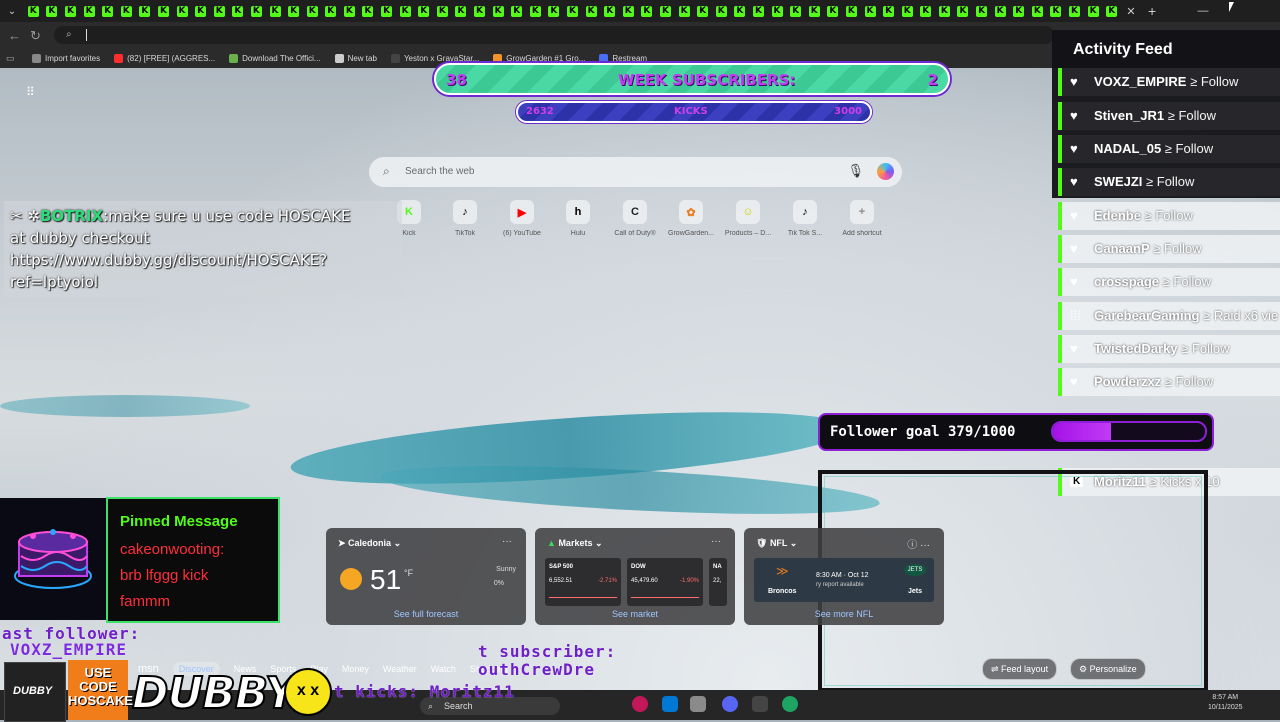 Image resolution: width=1280 pixels, height=722 pixels. Describe the element at coordinates (12, 58) in the screenshot. I see `sidebar-toggle-icon: ▭` at that location.